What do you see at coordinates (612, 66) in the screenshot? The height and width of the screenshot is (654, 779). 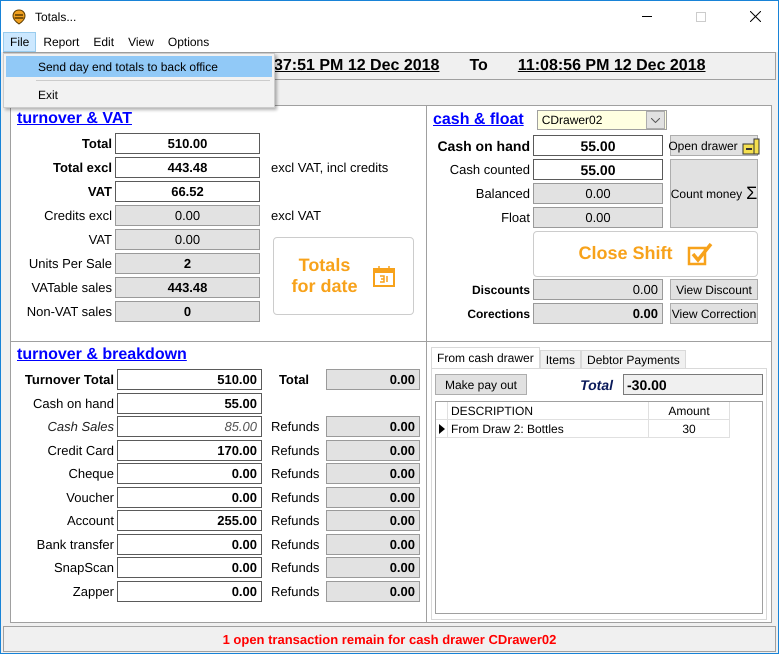 I see `period-end: 11:08:56 PM 12 Dec 2018` at bounding box center [612, 66].